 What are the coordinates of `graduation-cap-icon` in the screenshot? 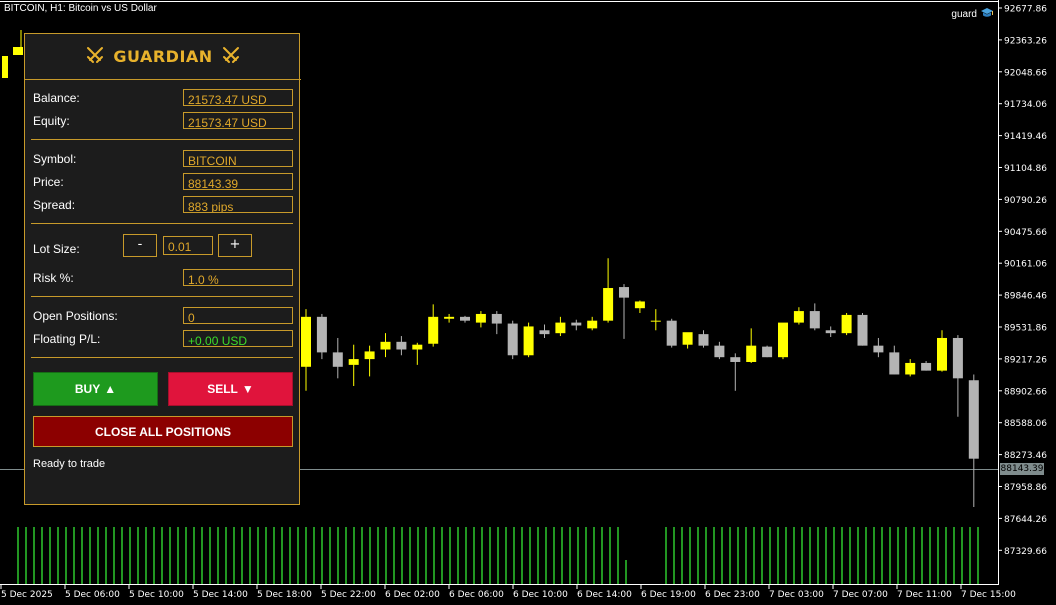 It's located at (987, 14).